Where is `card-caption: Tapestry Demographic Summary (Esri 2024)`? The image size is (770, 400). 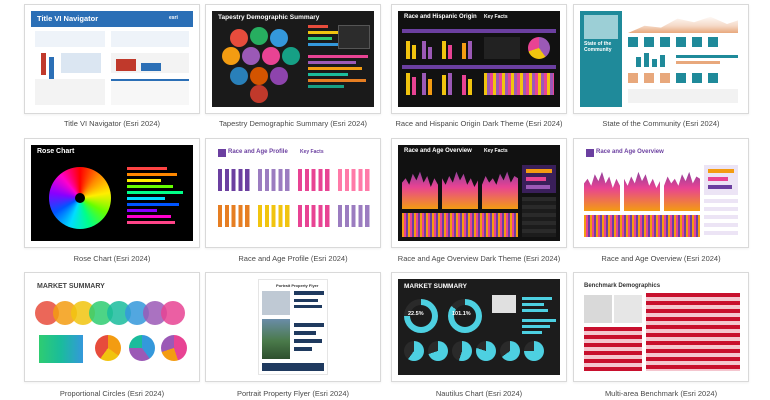
card-caption: Tapestry Demographic Summary (Esri 2024) is located at coordinates (293, 124).